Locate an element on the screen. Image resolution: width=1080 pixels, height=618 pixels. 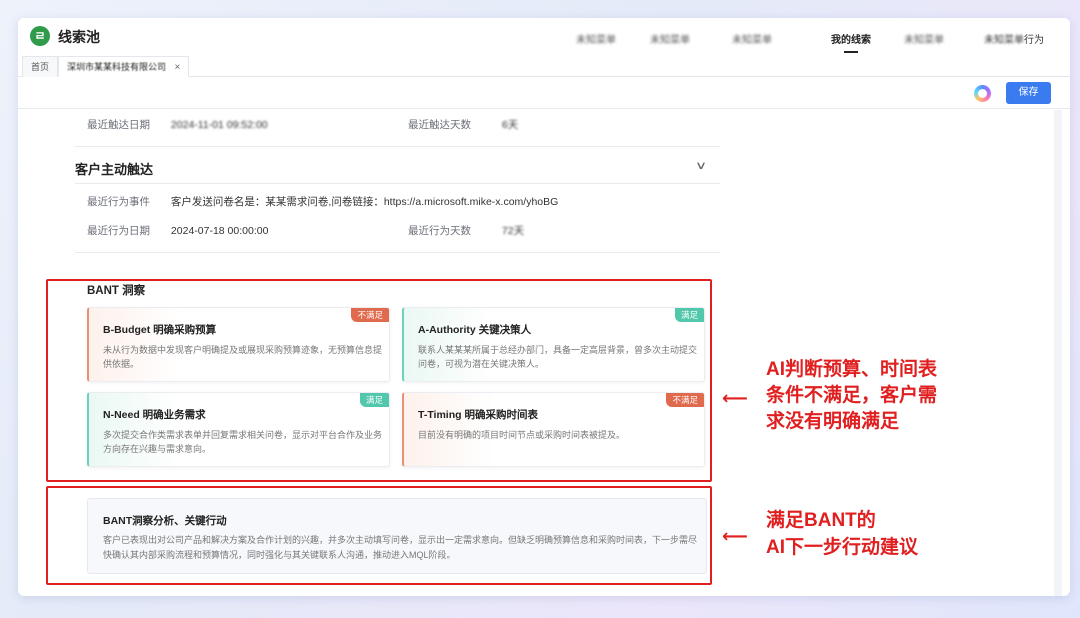
recent-date-row: 最近行为日期 2024-07-18 00:00:00 is located at coordinates (177, 230).